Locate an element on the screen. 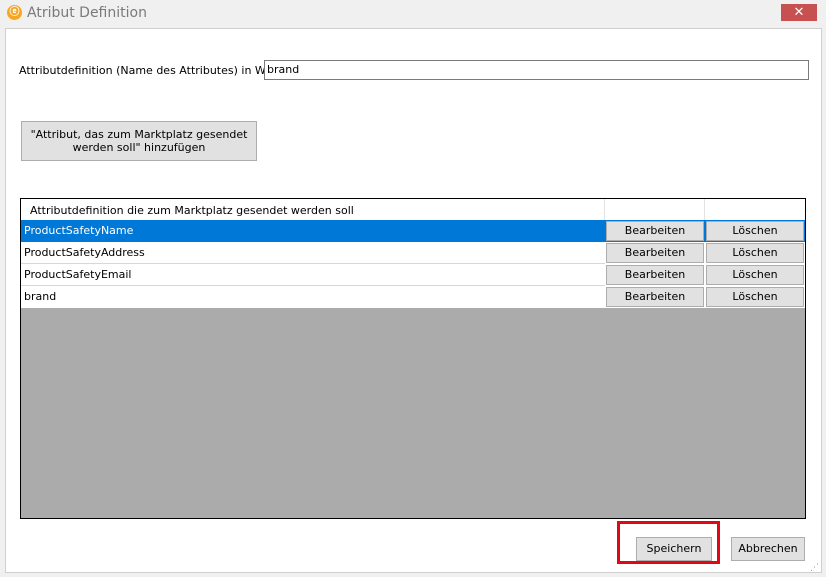 The width and height of the screenshot is (826, 577). row-name: brand is located at coordinates (40, 296).